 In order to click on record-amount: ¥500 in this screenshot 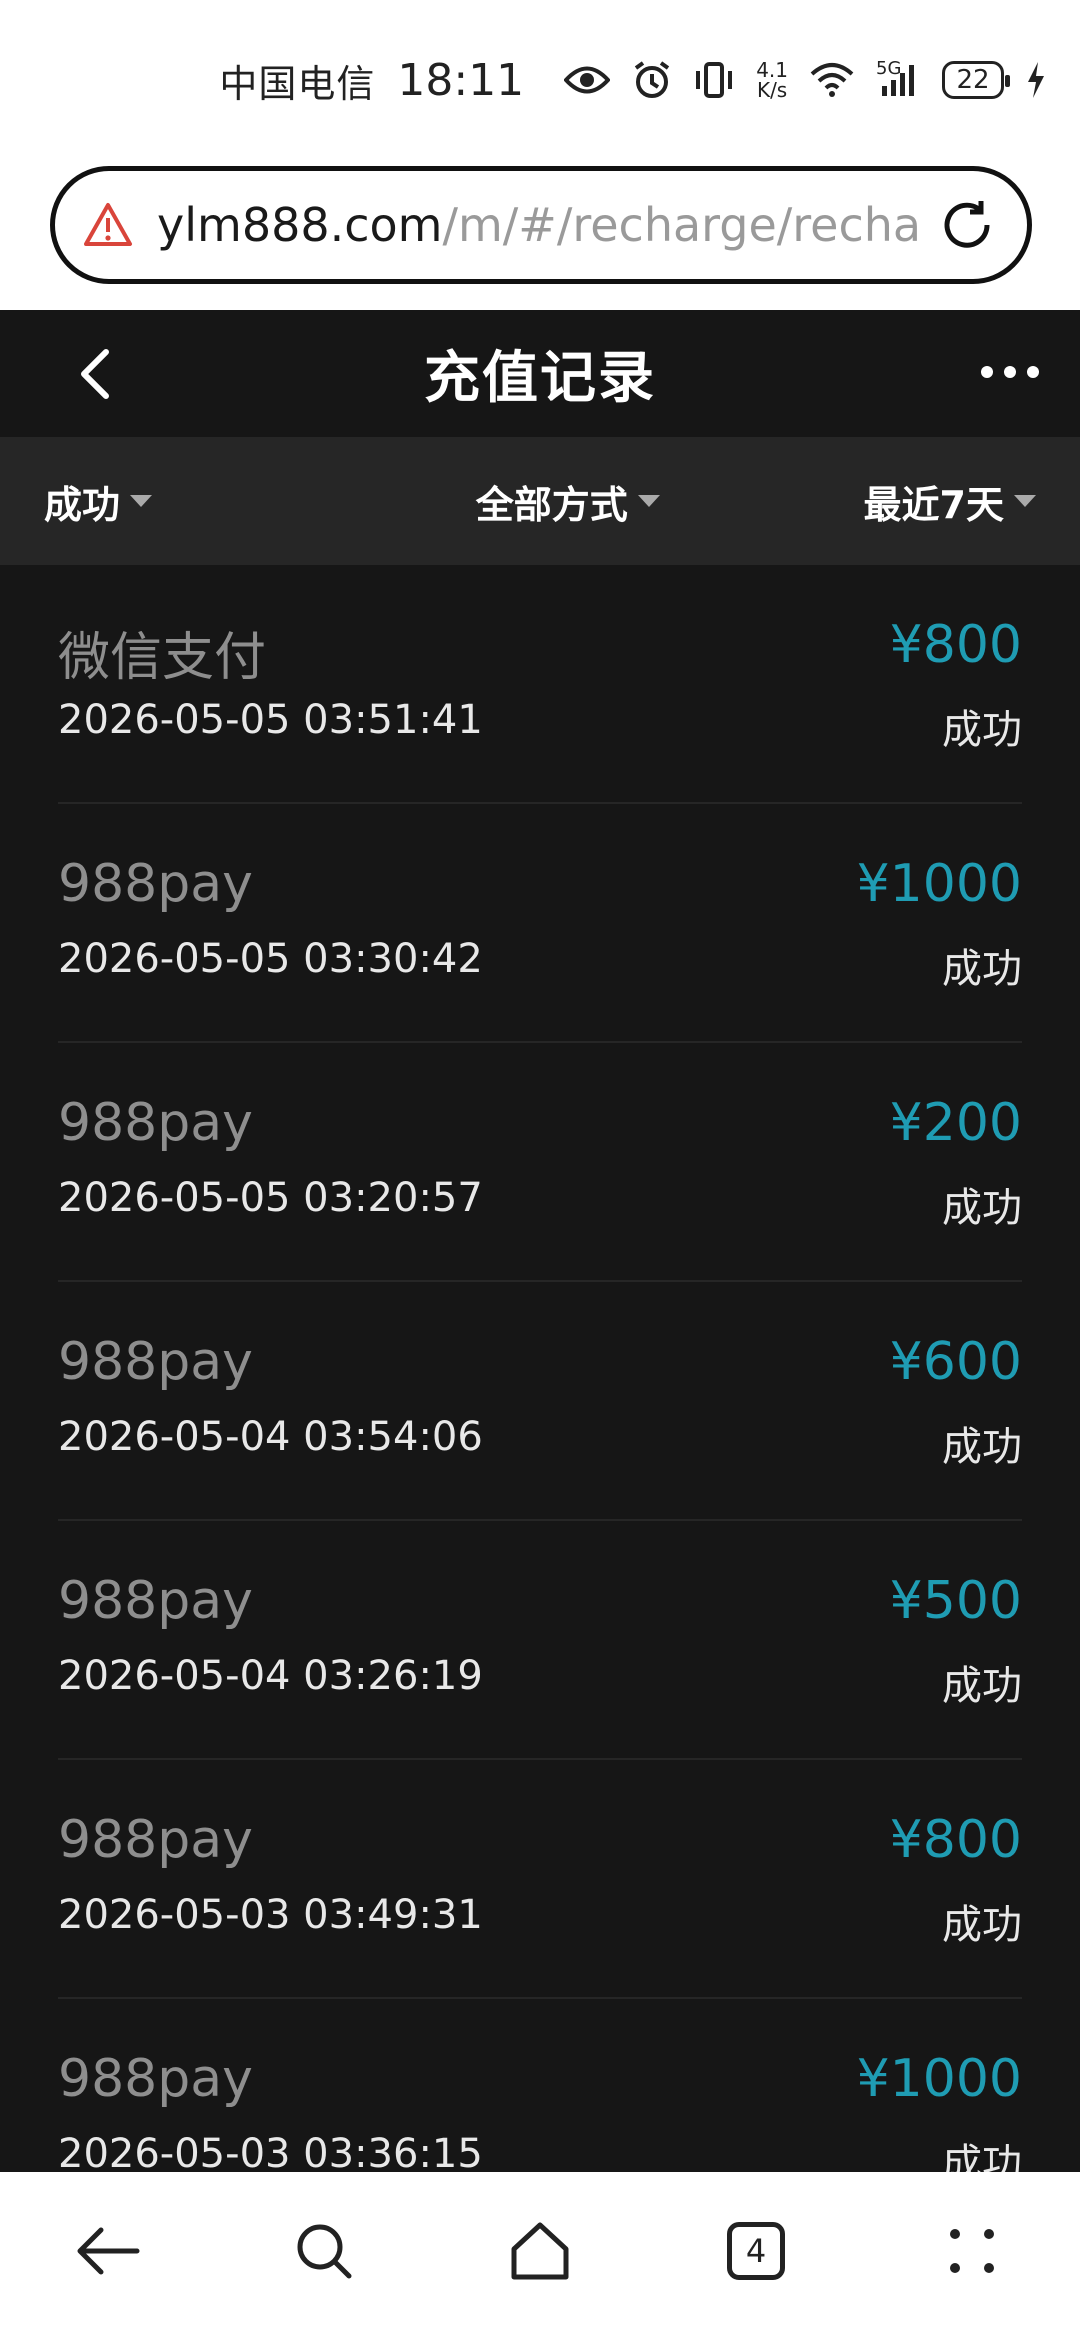, I will do `click(955, 1601)`.